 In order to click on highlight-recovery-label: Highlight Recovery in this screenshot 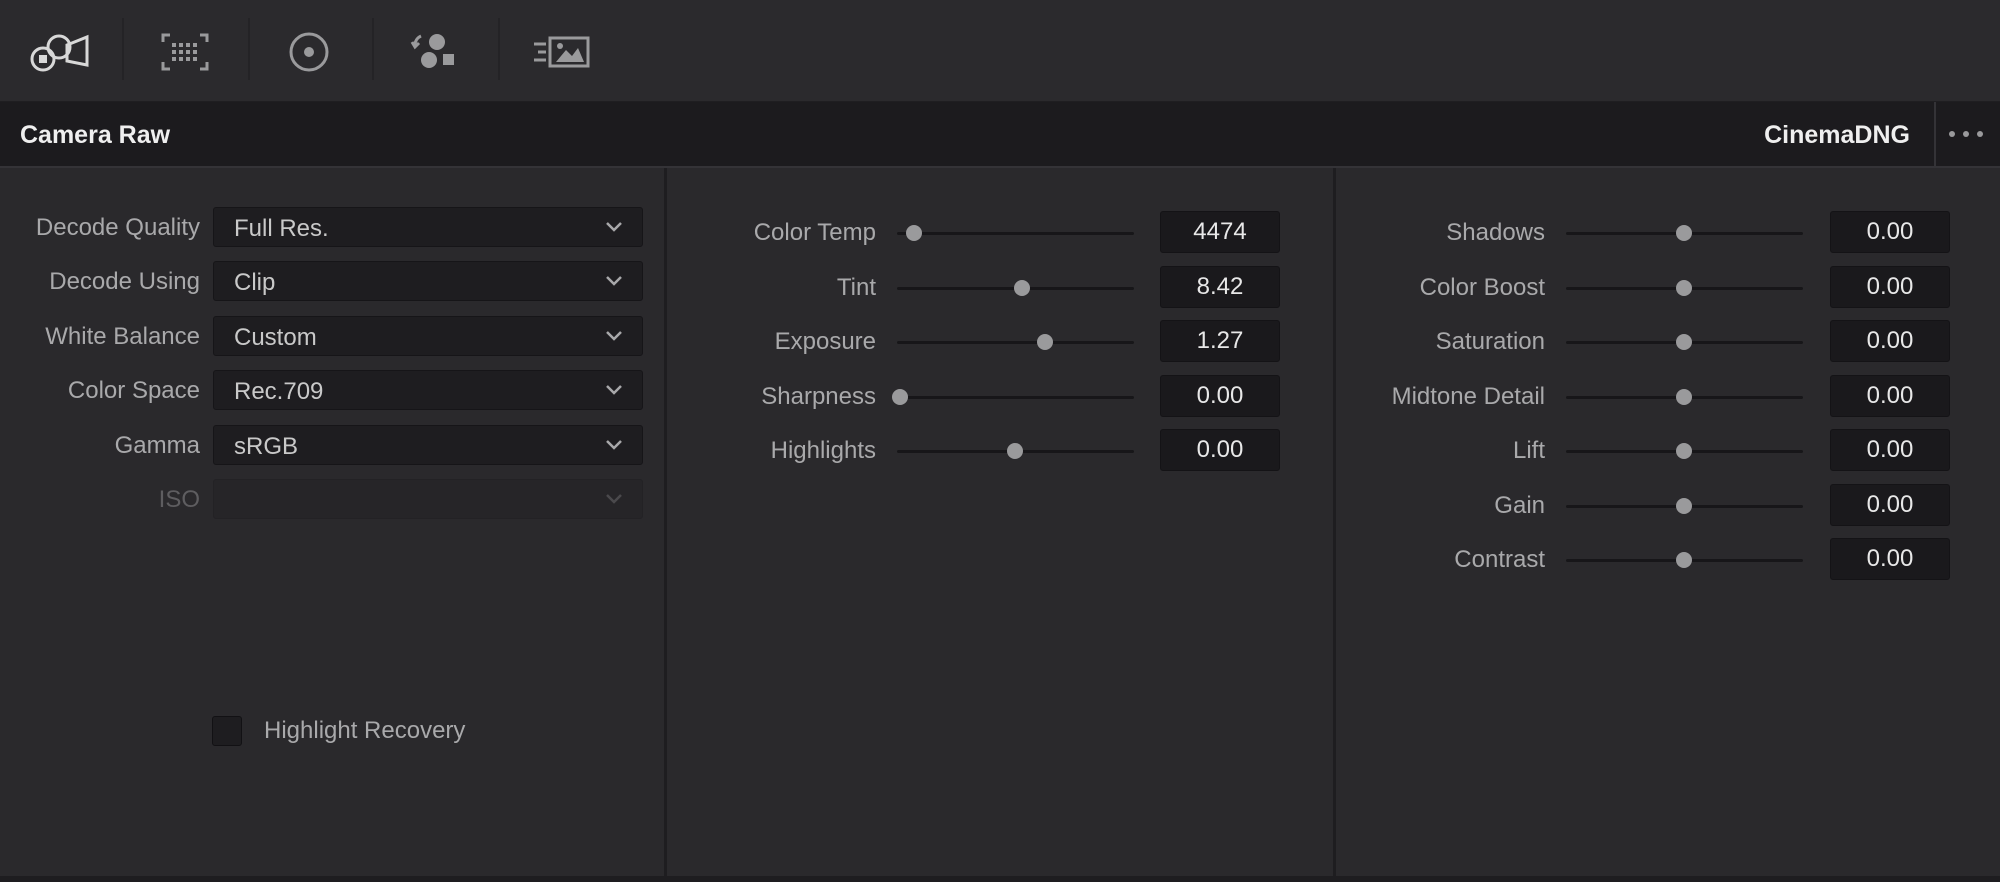, I will do `click(365, 730)`.